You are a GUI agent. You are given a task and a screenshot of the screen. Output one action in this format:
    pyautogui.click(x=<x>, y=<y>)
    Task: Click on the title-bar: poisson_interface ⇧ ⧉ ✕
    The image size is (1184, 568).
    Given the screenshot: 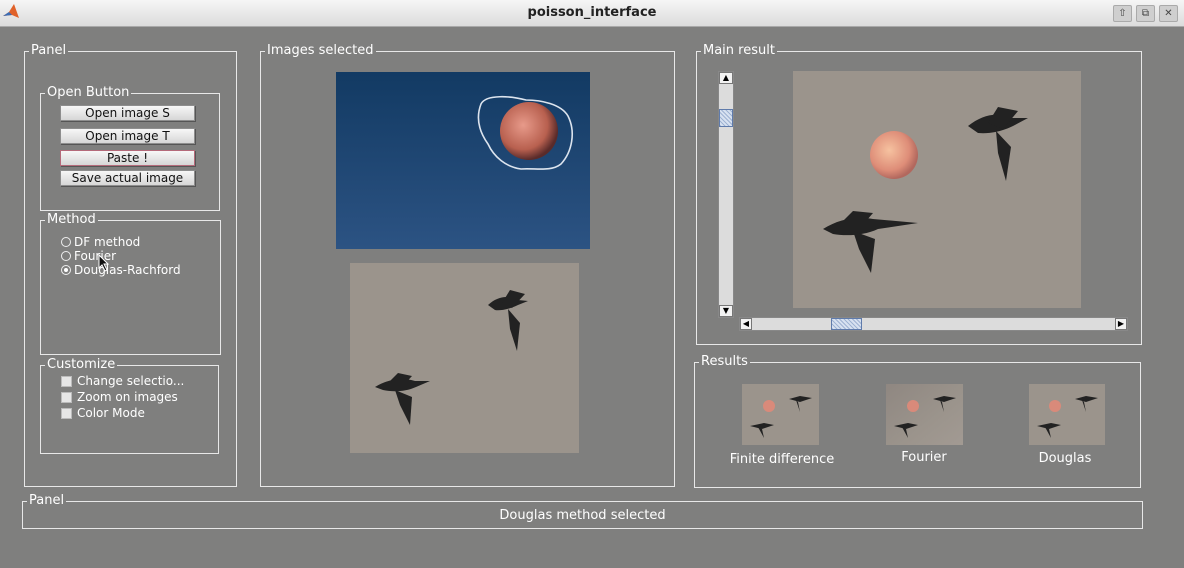 What is the action you would take?
    pyautogui.click(x=592, y=13)
    